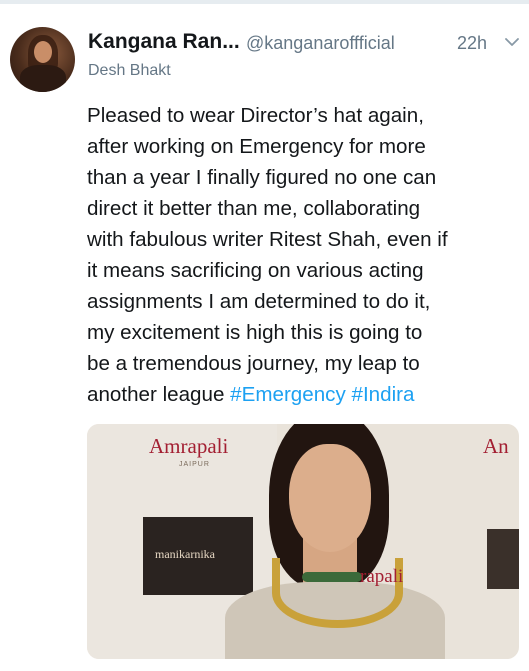 The height and width of the screenshot is (671, 529). I want to click on media-board-text: manikarnika, so click(185, 554).